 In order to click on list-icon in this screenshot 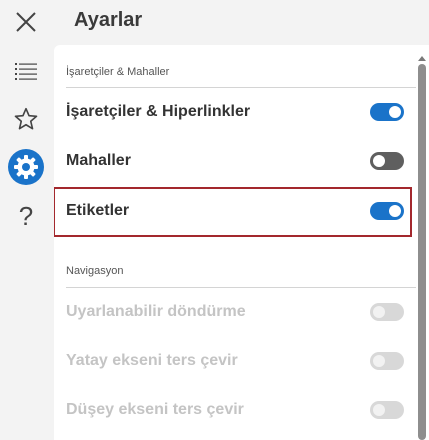, I will do `click(26, 71)`.